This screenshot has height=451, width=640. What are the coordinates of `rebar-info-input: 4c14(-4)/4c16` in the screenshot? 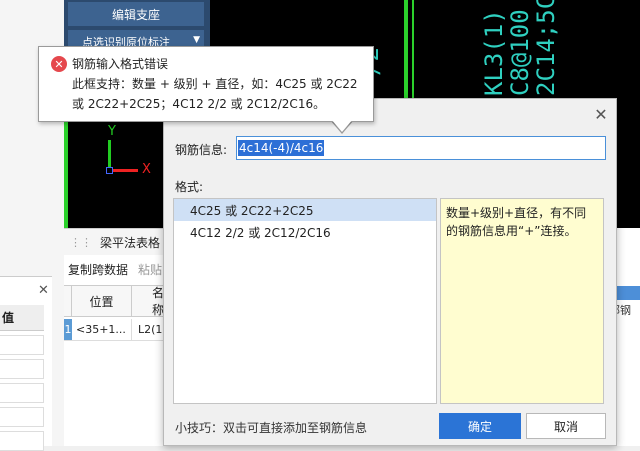 It's located at (421, 148).